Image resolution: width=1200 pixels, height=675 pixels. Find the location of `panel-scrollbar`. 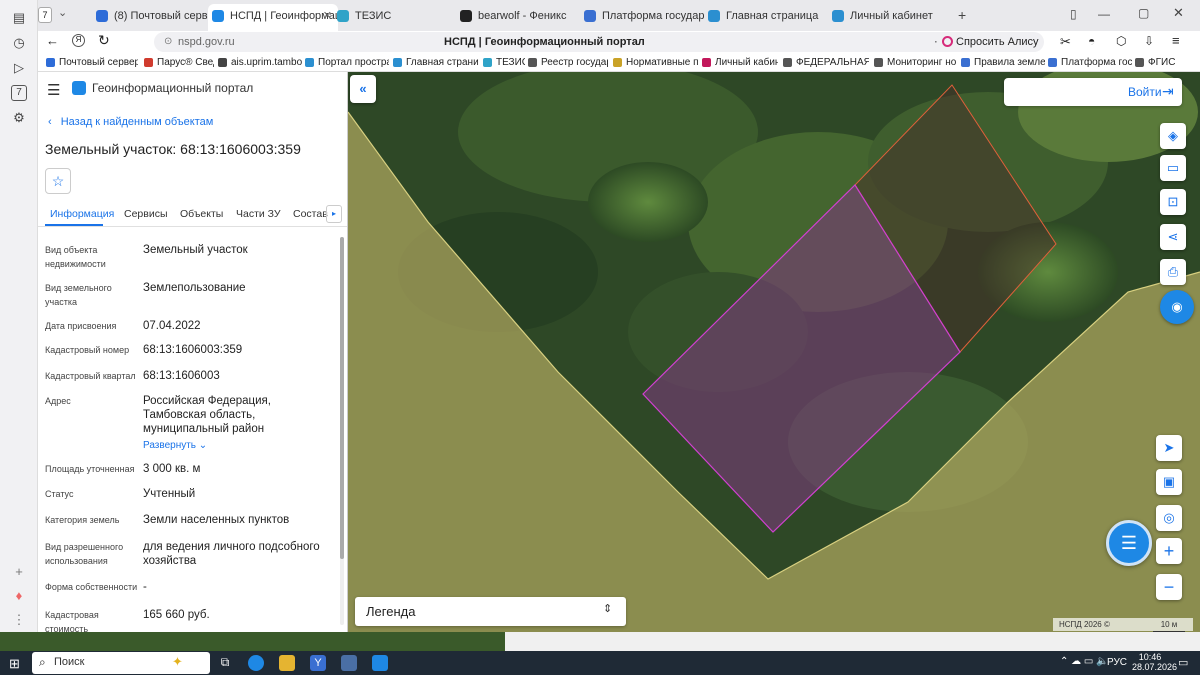

panel-scrollbar is located at coordinates (342, 431).